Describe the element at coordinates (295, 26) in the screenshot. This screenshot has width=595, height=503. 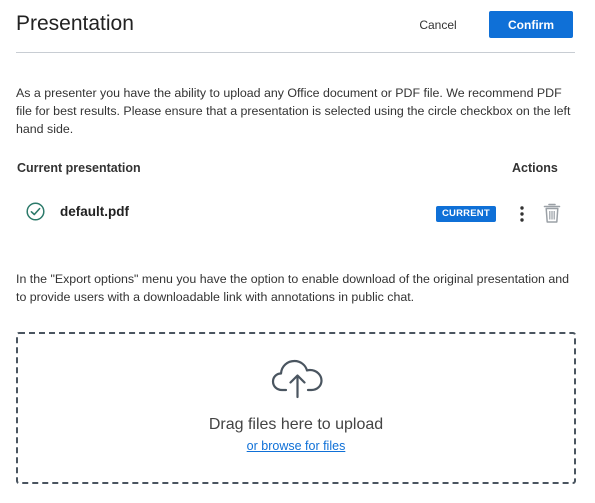
I see `modal-header: Presentation Cancel Confirm` at that location.